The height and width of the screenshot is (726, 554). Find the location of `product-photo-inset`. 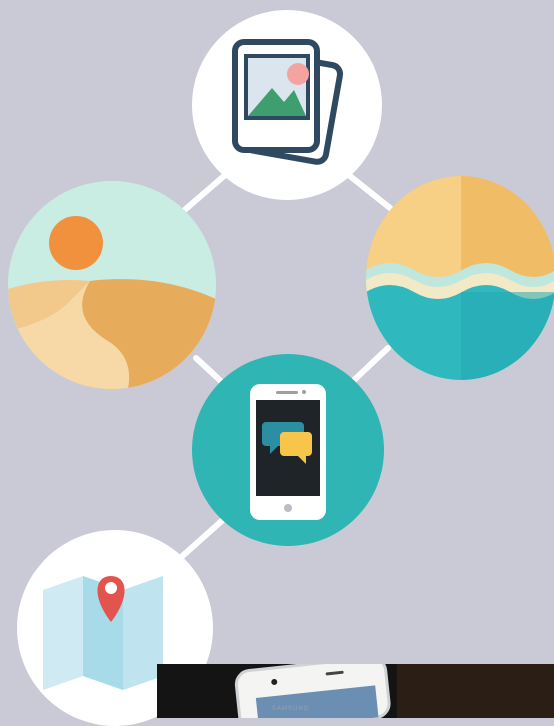

product-photo-inset is located at coordinates (355, 691).